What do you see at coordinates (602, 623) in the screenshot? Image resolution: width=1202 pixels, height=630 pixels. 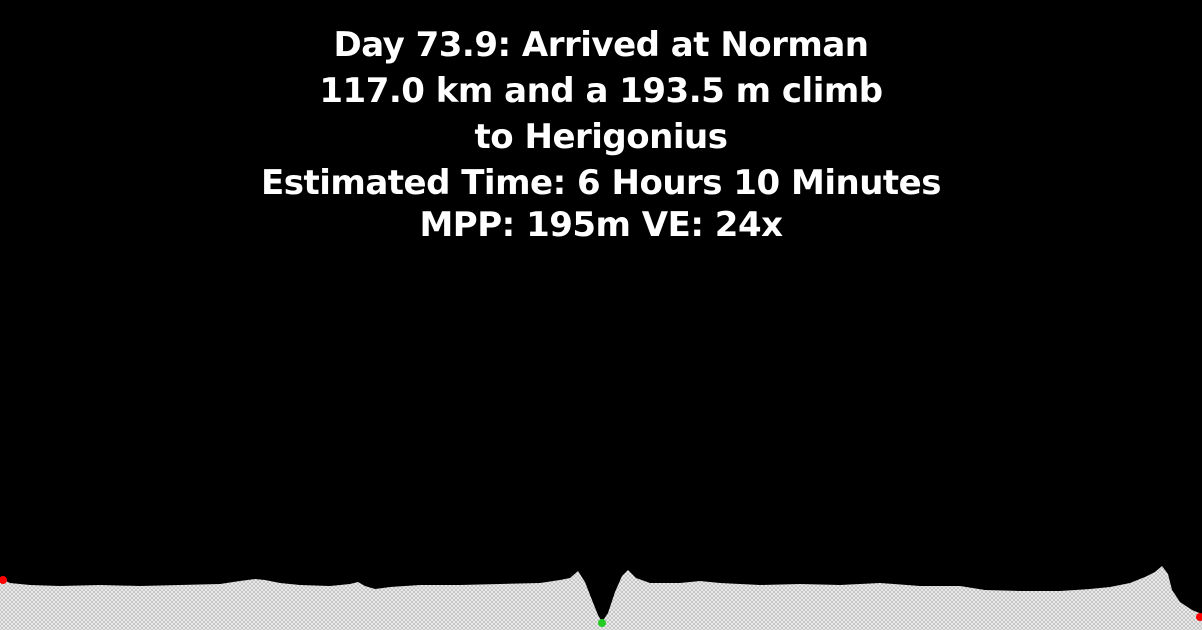 I see `waypoint-marker` at bounding box center [602, 623].